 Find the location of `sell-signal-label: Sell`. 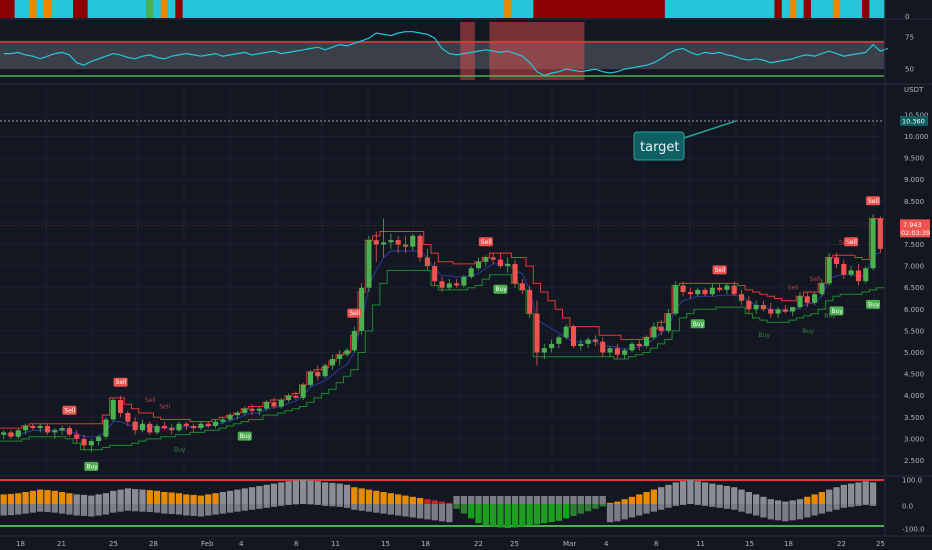

sell-signal-label: Sell is located at coordinates (121, 382).